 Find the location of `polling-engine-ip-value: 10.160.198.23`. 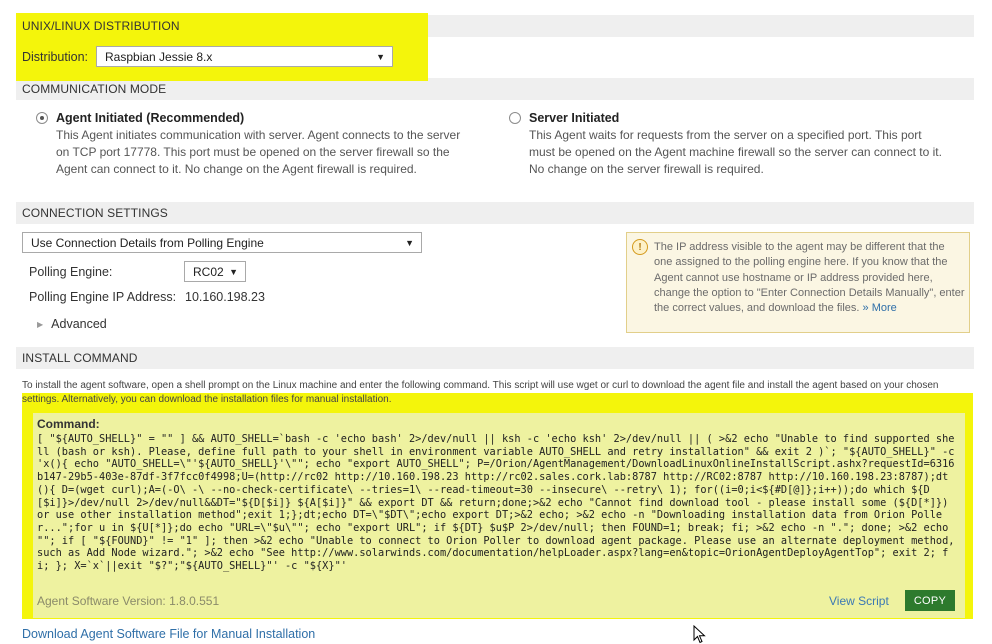

polling-engine-ip-value: 10.160.198.23 is located at coordinates (225, 297).